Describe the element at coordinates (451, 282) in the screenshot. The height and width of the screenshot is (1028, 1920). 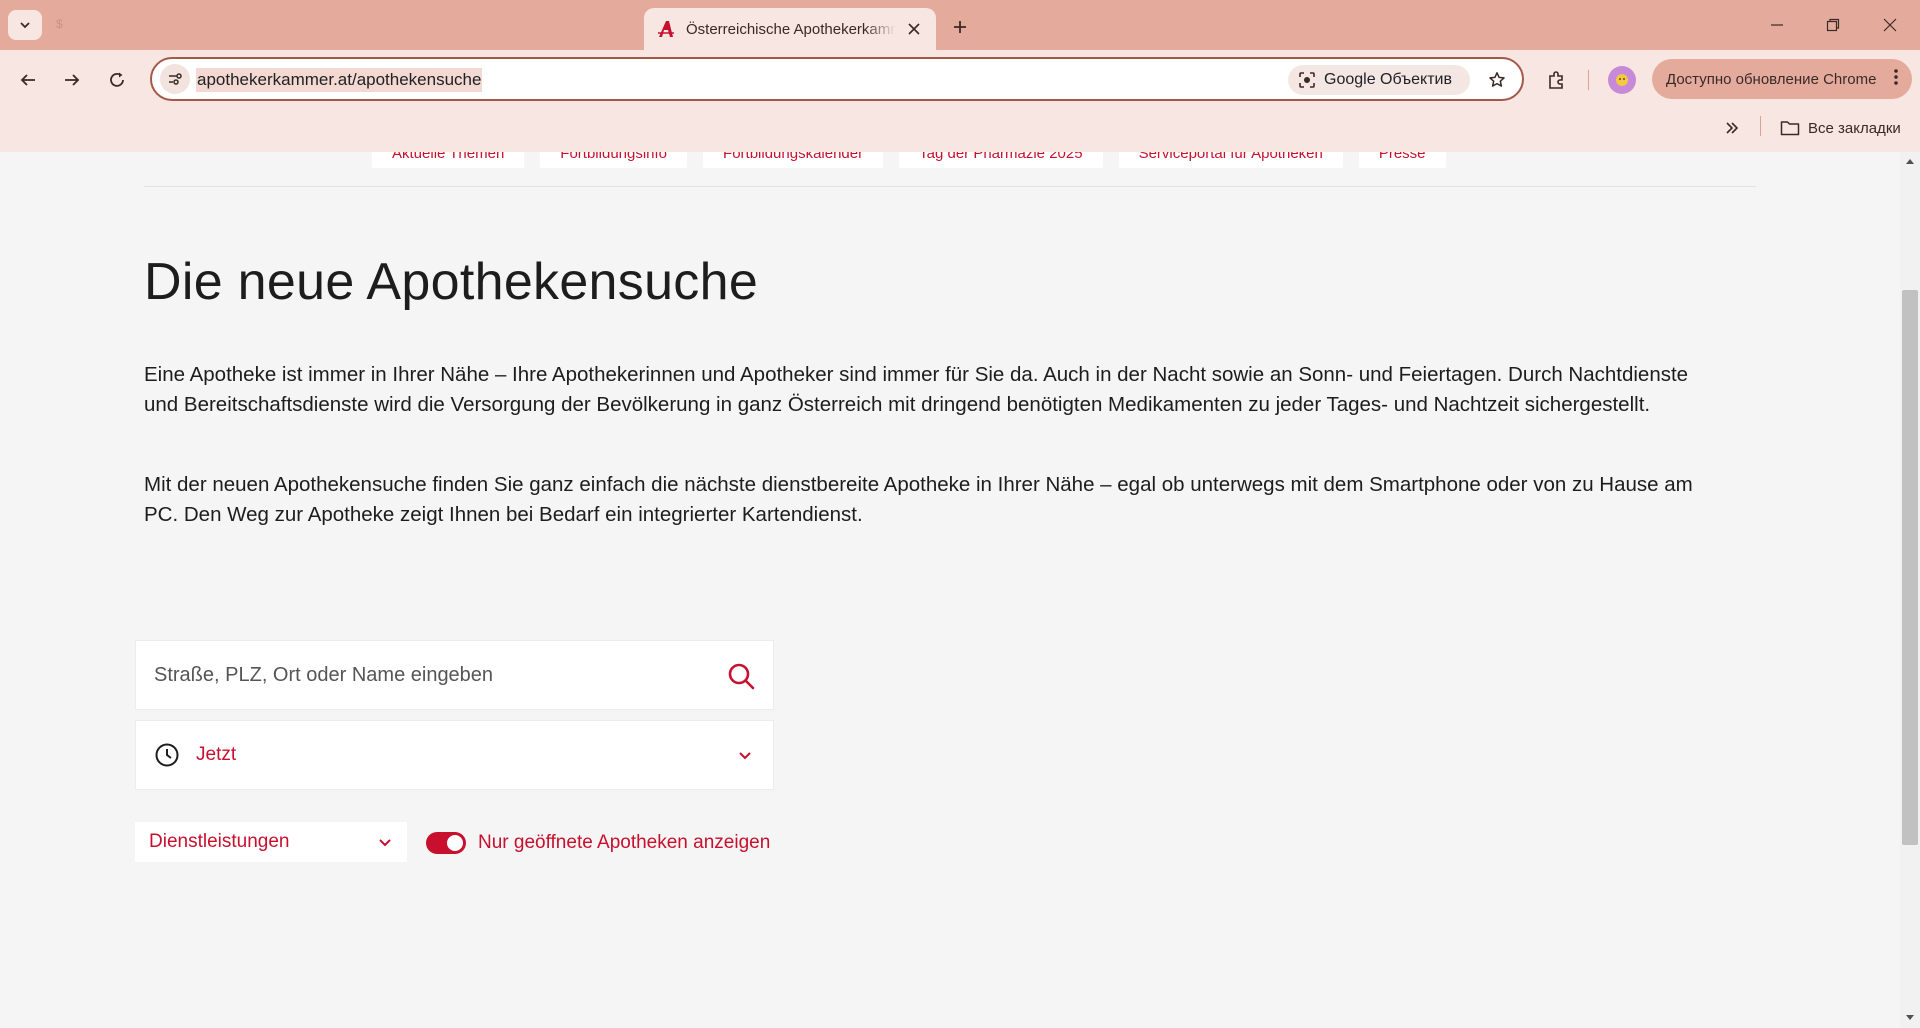
I see `page-title: Die neue Apothekensuche` at that location.